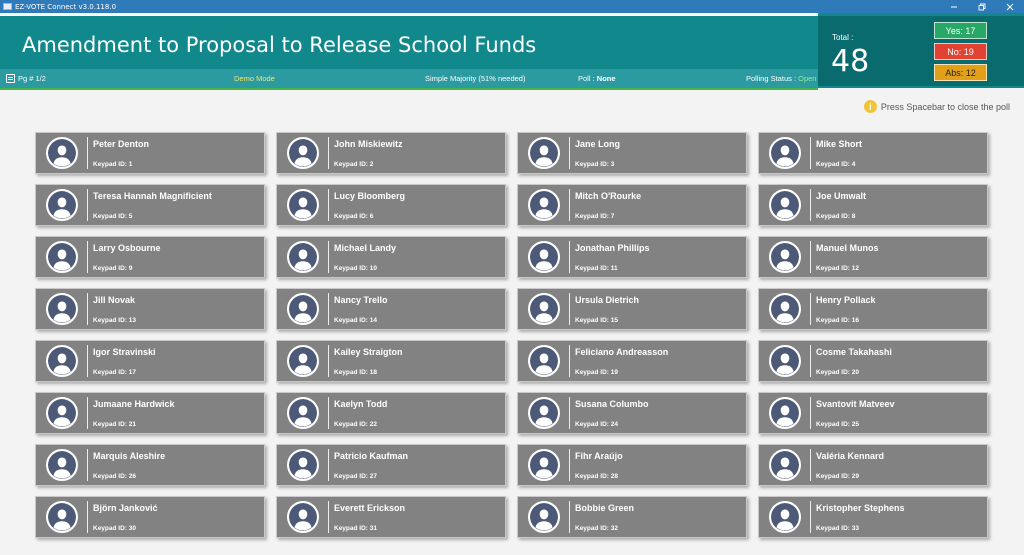 The image size is (1024, 555). What do you see at coordinates (873, 517) in the screenshot?
I see `delegate-card: Kristopher Stephens Keypad ID: 33` at bounding box center [873, 517].